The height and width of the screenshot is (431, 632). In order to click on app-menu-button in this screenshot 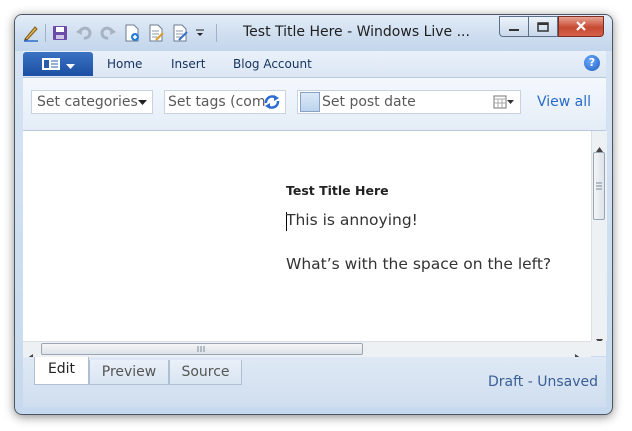, I will do `click(58, 64)`.